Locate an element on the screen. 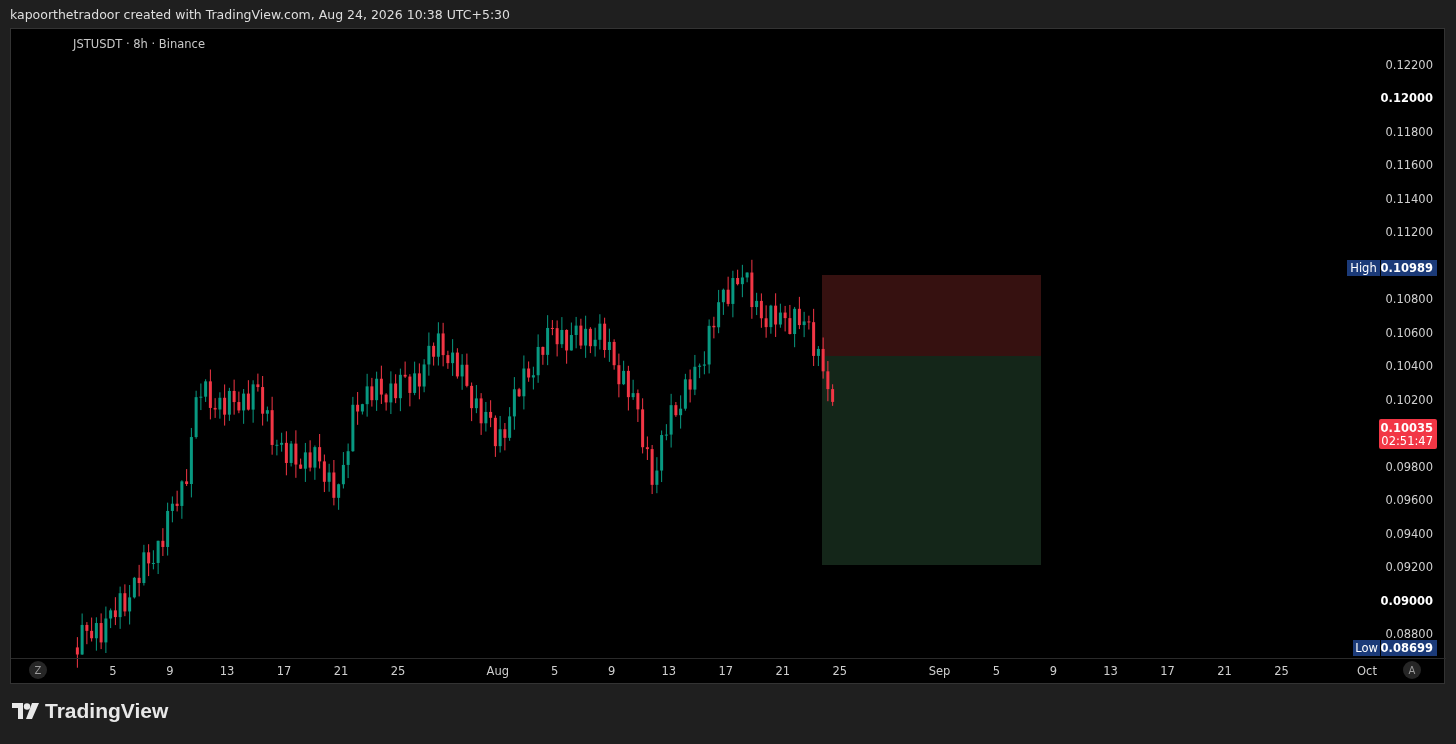  price-tick-label: 0.09000 is located at coordinates (1406, 600).